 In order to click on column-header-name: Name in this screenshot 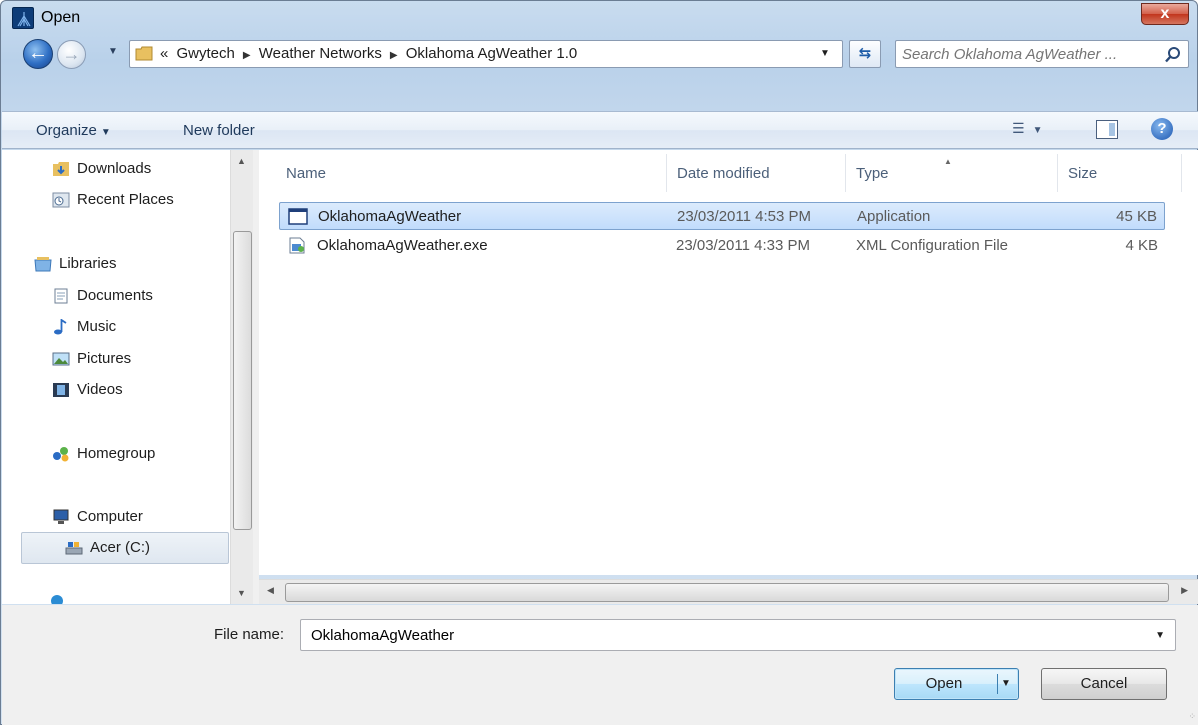, I will do `click(471, 173)`.